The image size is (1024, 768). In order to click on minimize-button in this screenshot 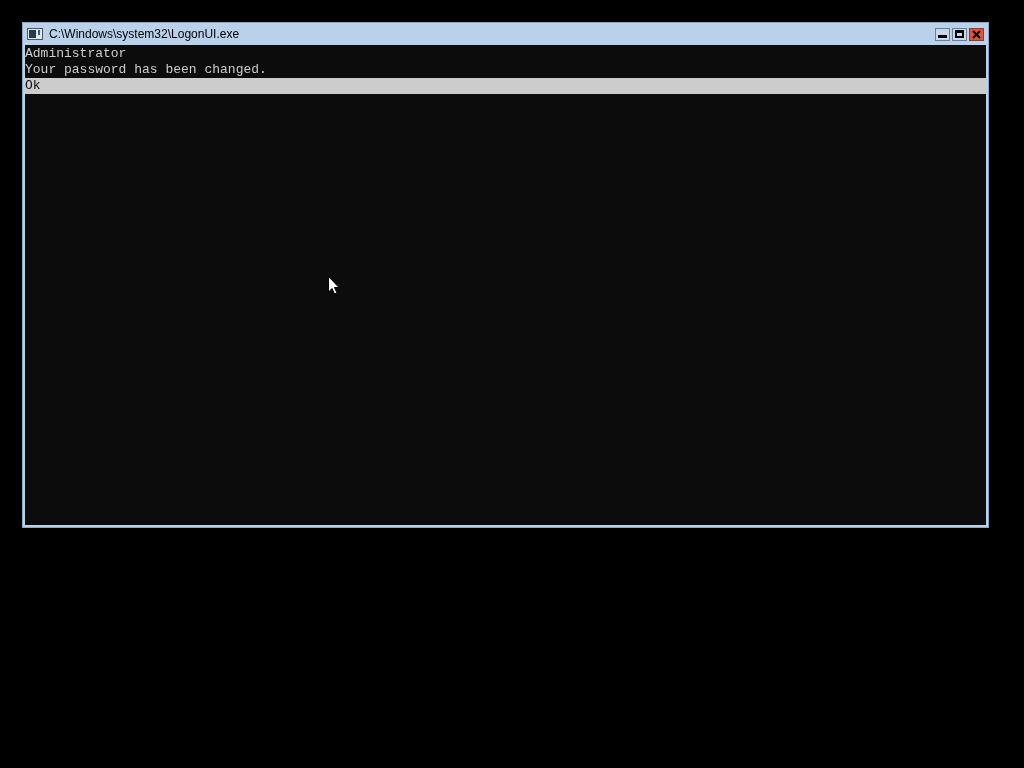, I will do `click(942, 34)`.